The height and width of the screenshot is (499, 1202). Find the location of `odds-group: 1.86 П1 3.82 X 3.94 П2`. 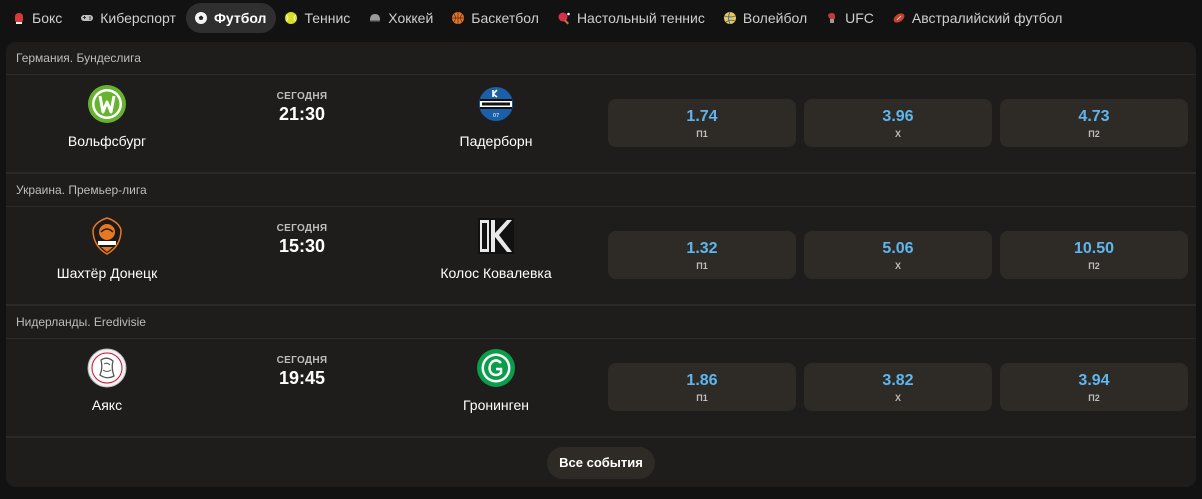

odds-group: 1.86 П1 3.82 X 3.94 П2 is located at coordinates (898, 387).